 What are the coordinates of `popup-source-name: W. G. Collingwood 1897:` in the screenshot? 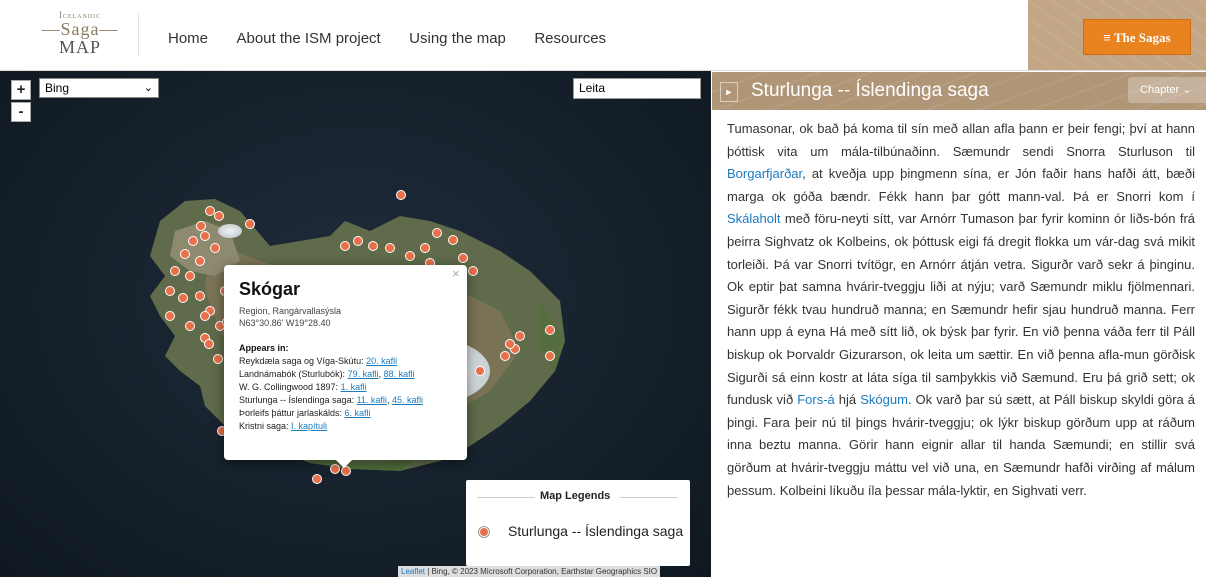 It's located at (290, 387).